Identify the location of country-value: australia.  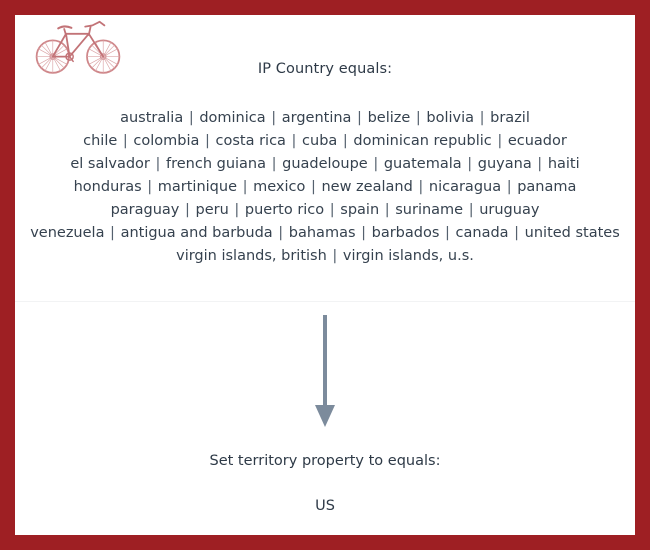
(152, 118).